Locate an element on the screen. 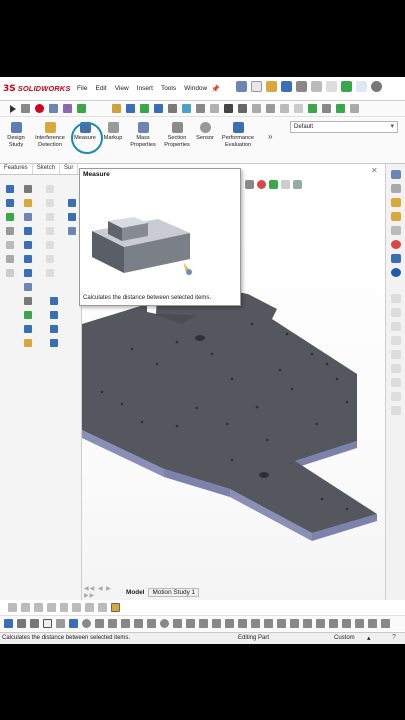 This screenshot has height=720, width=405. select-icon is located at coordinates (47, 623).